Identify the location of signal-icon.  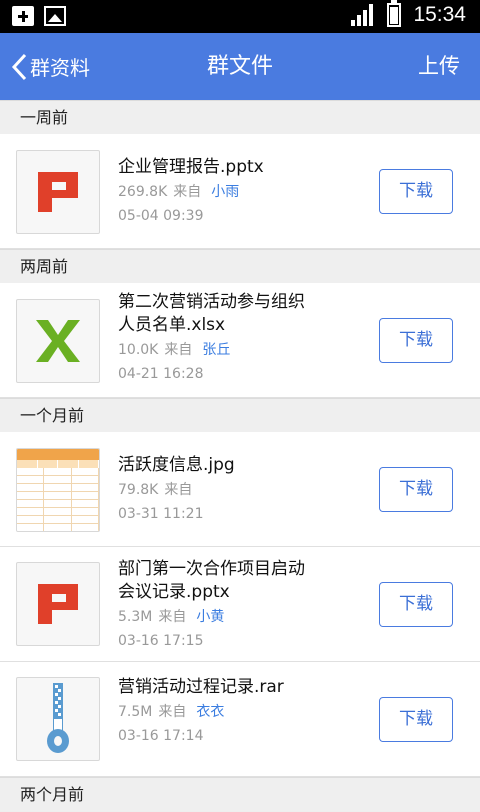
(363, 15).